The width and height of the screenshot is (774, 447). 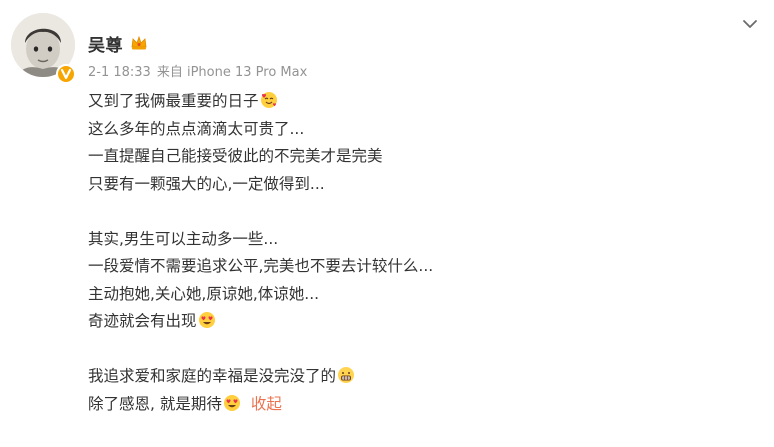 I want to click on author-row: 吴尊, so click(x=118, y=43).